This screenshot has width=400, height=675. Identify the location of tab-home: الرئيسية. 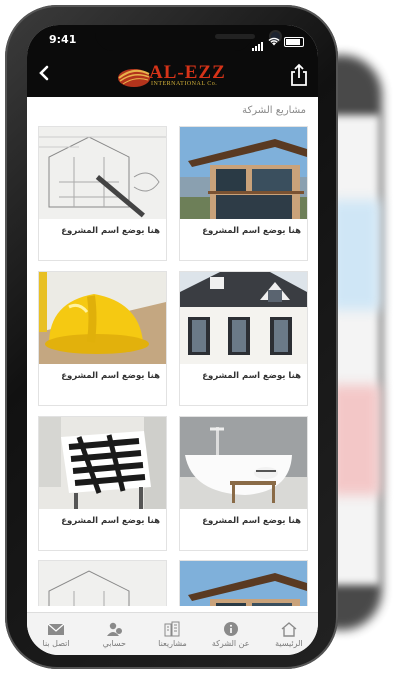
(289, 634).